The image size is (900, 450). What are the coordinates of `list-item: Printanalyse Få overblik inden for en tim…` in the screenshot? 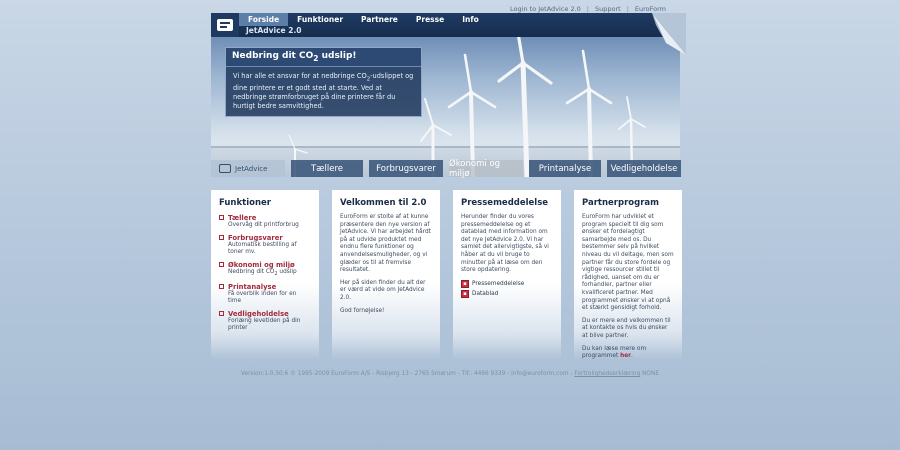 It's located at (265, 294).